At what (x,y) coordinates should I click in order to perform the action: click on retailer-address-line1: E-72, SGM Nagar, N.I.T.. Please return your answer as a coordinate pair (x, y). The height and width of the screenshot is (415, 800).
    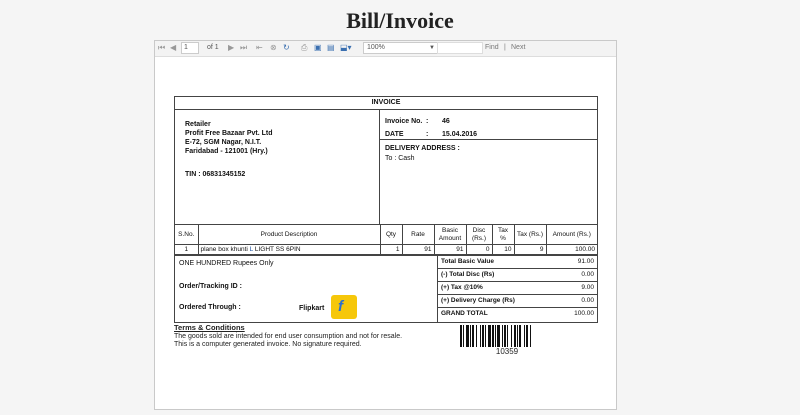
    Looking at the image, I should click on (223, 142).